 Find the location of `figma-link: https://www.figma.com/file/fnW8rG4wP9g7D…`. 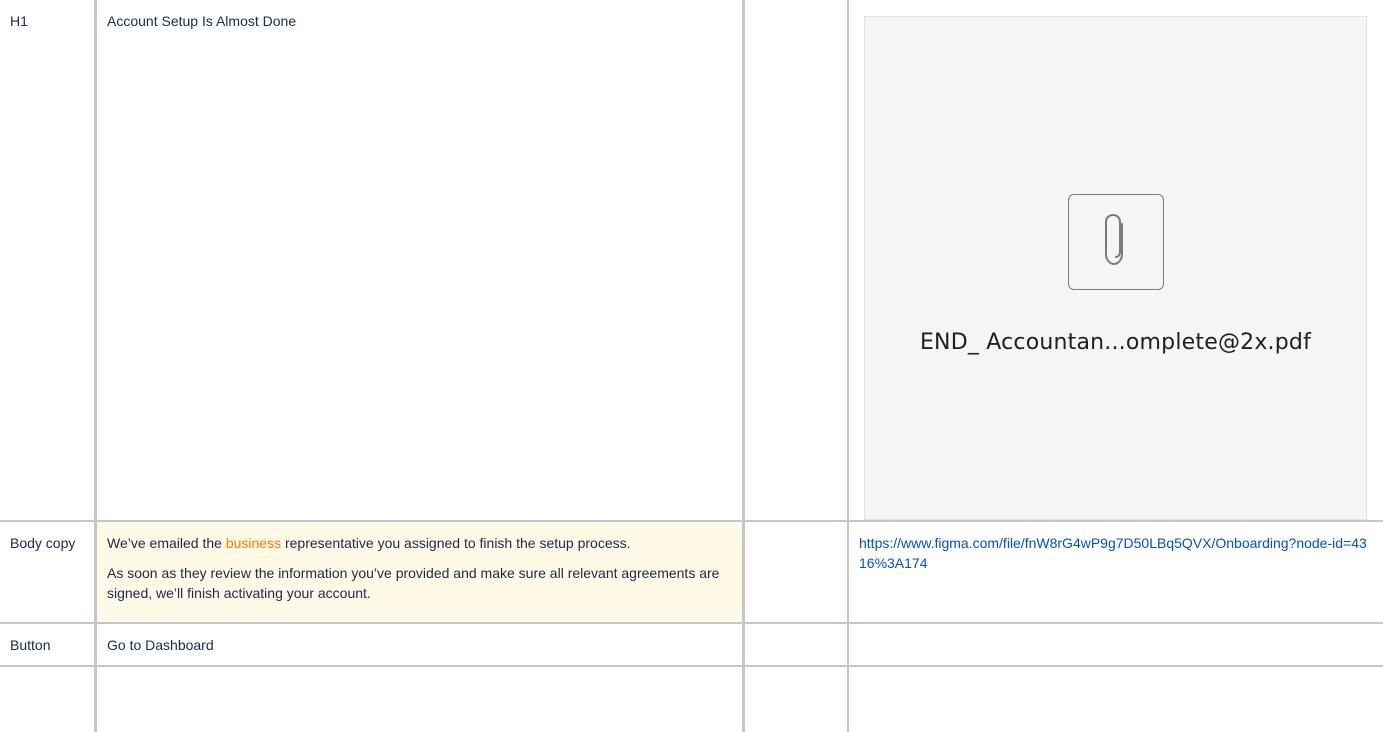

figma-link: https://www.figma.com/file/fnW8rG4wP9g7D… is located at coordinates (1113, 553).